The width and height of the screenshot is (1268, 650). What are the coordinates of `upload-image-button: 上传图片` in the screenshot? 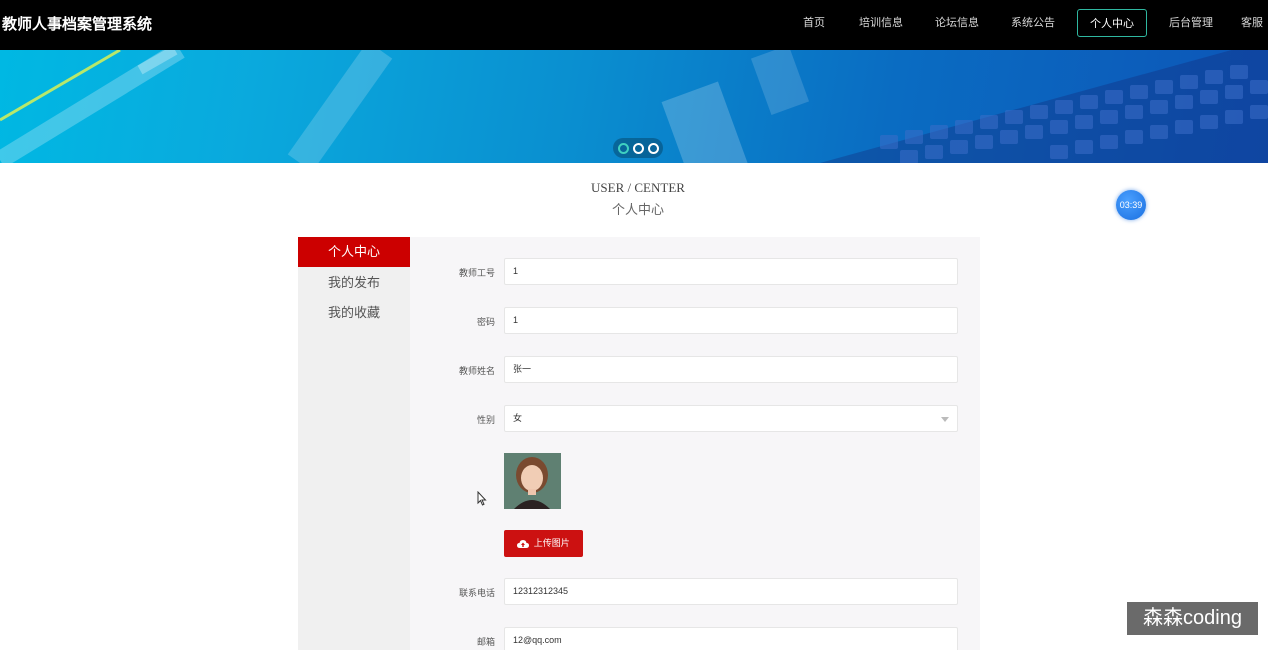 It's located at (543, 543).